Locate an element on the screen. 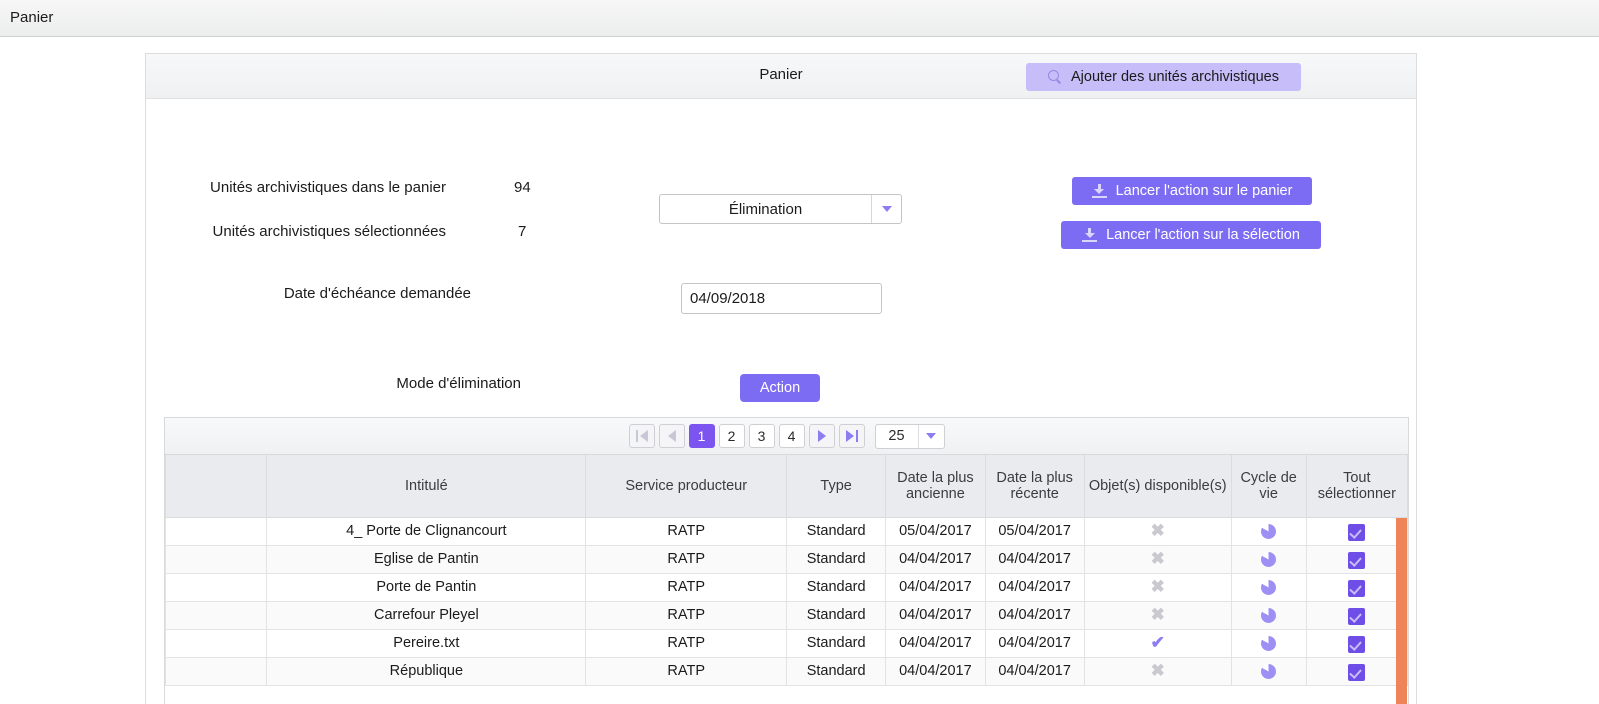 This screenshot has height=704, width=1599. pagination-page-3: 3 is located at coordinates (761, 436).